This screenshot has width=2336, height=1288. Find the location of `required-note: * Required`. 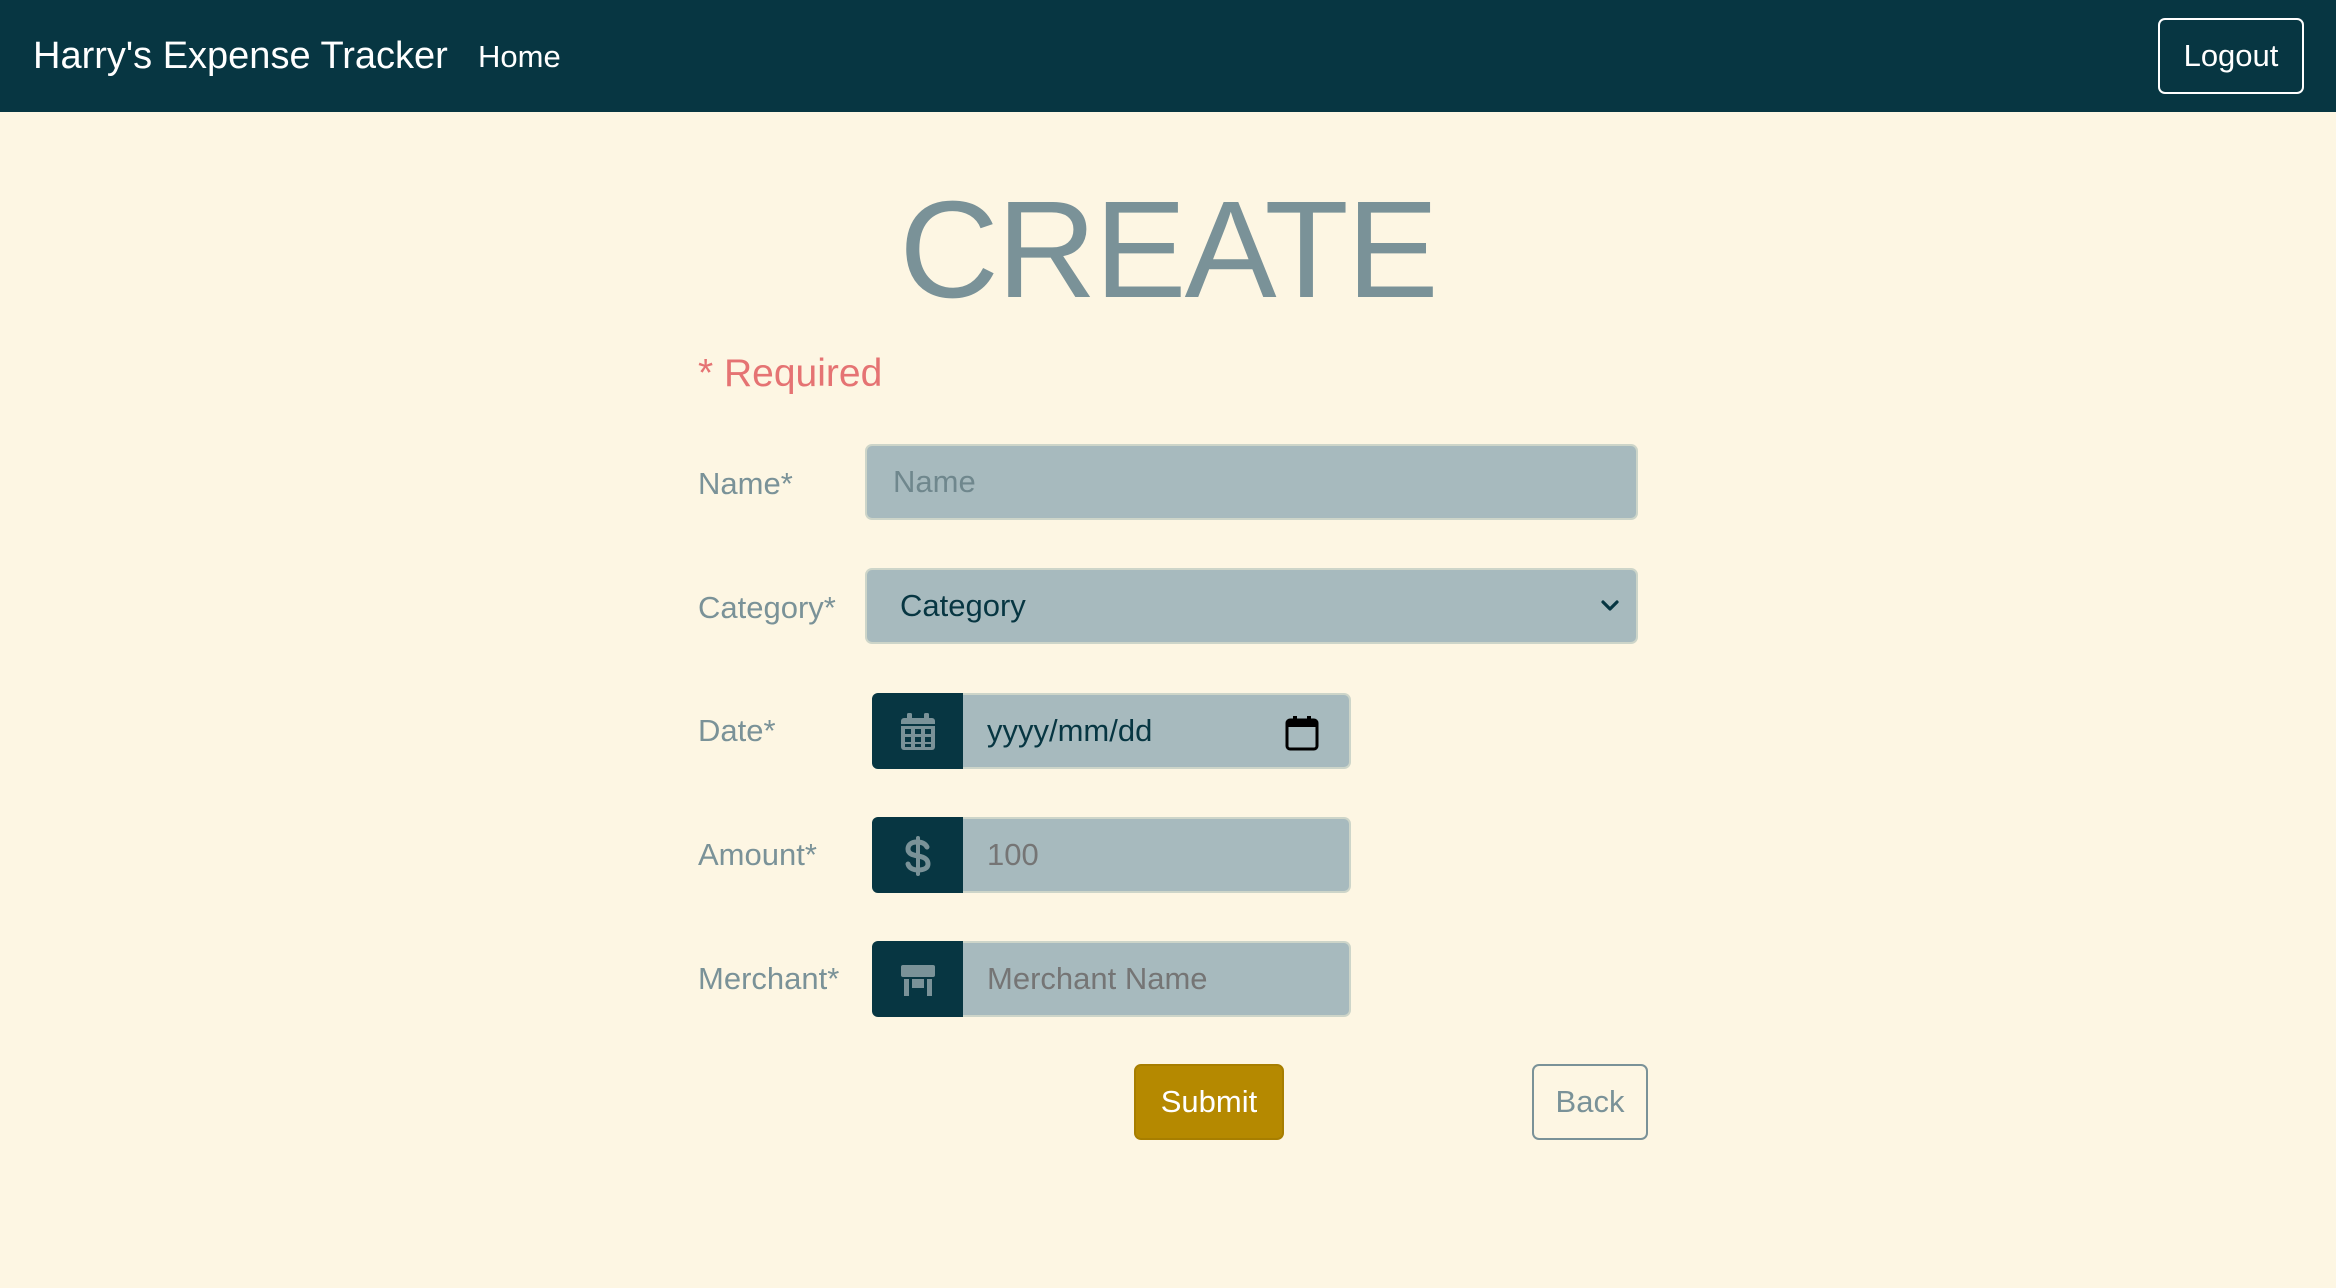

required-note: * Required is located at coordinates (790, 373).